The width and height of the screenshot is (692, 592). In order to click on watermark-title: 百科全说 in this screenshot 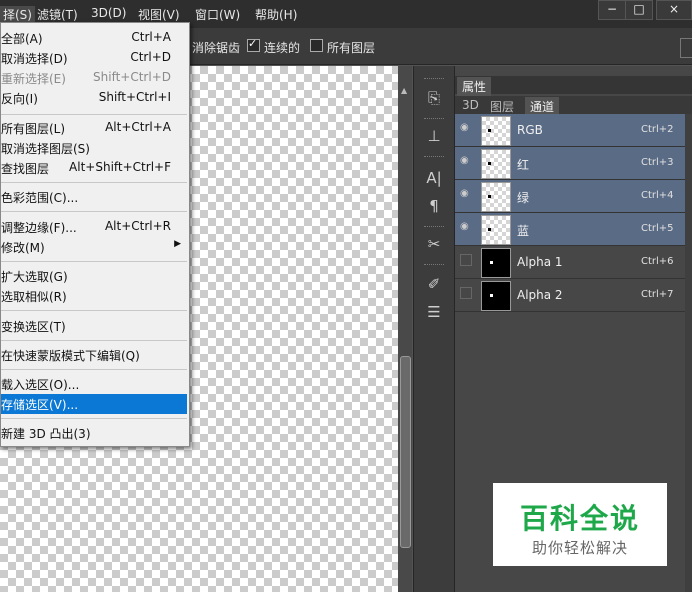, I will do `click(579, 518)`.